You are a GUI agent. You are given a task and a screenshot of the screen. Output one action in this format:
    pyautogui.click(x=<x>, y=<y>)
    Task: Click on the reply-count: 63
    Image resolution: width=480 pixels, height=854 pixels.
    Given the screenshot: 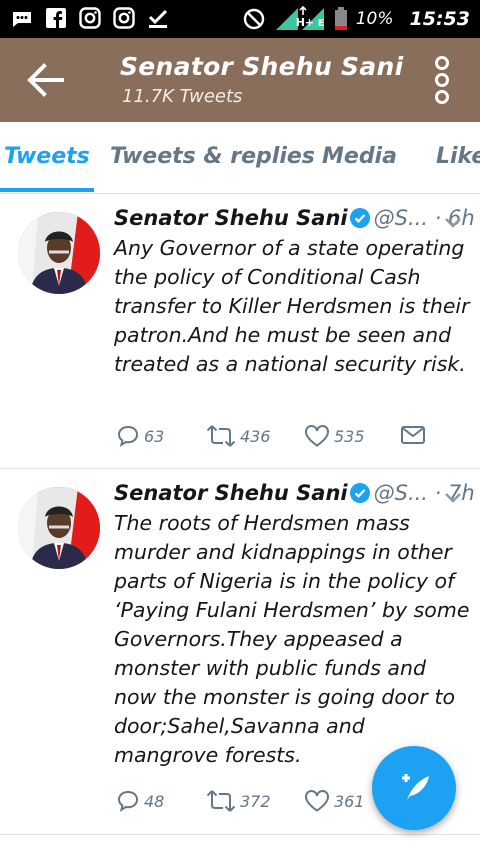 What is the action you would take?
    pyautogui.click(x=154, y=436)
    